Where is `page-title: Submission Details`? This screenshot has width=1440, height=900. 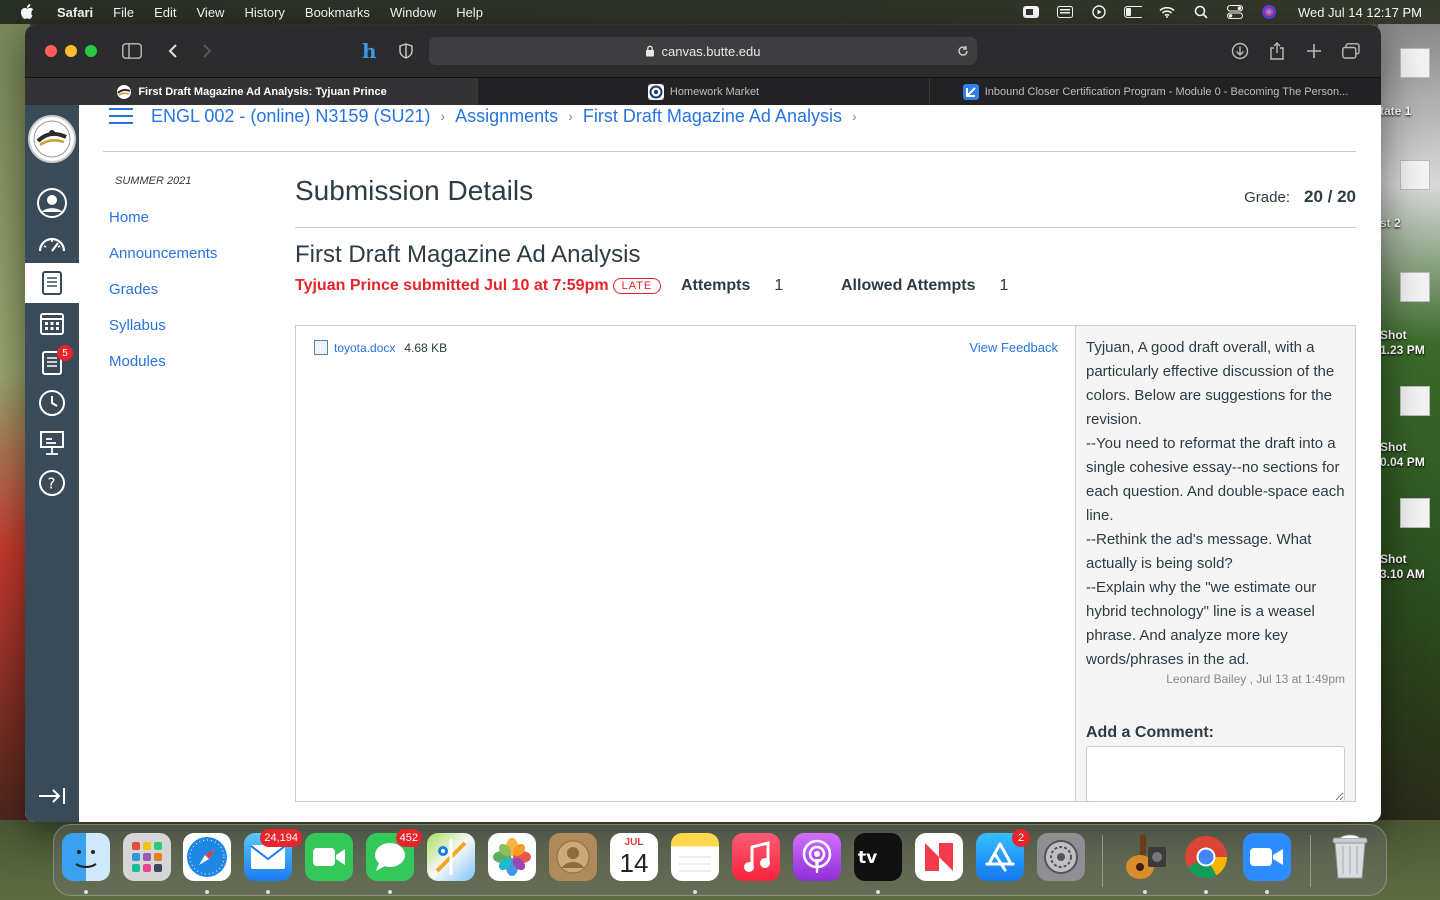
page-title: Submission Details is located at coordinates (414, 190).